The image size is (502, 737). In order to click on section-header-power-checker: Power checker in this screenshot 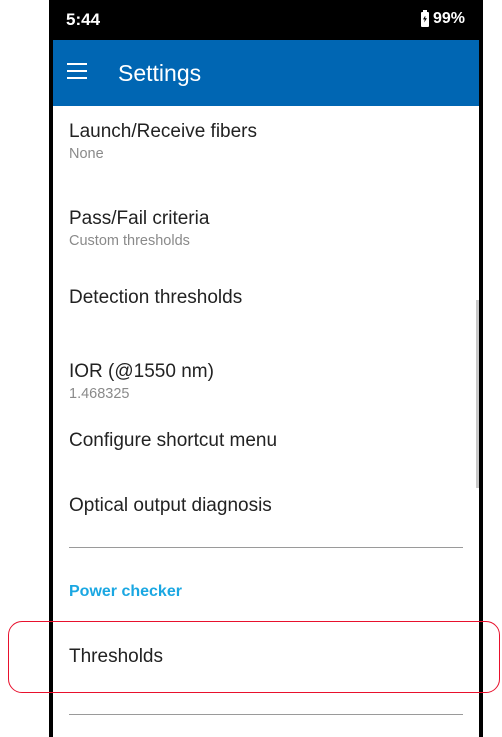, I will do `click(125, 591)`.